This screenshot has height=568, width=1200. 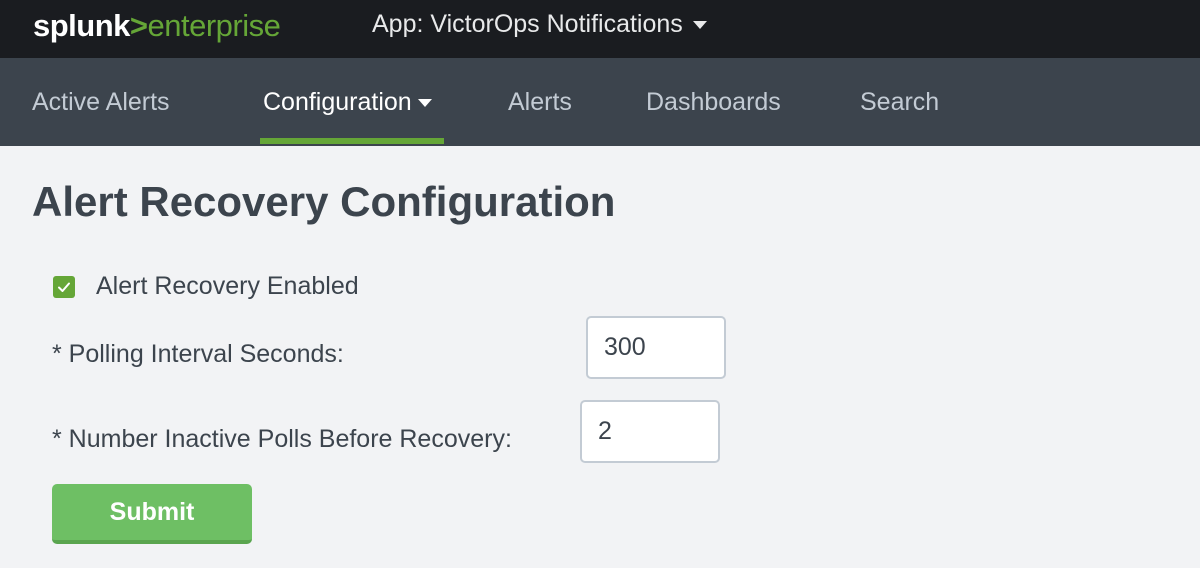 I want to click on inactive-polls-label: * Number Inactive Polls Before Recovery:, so click(x=282, y=439).